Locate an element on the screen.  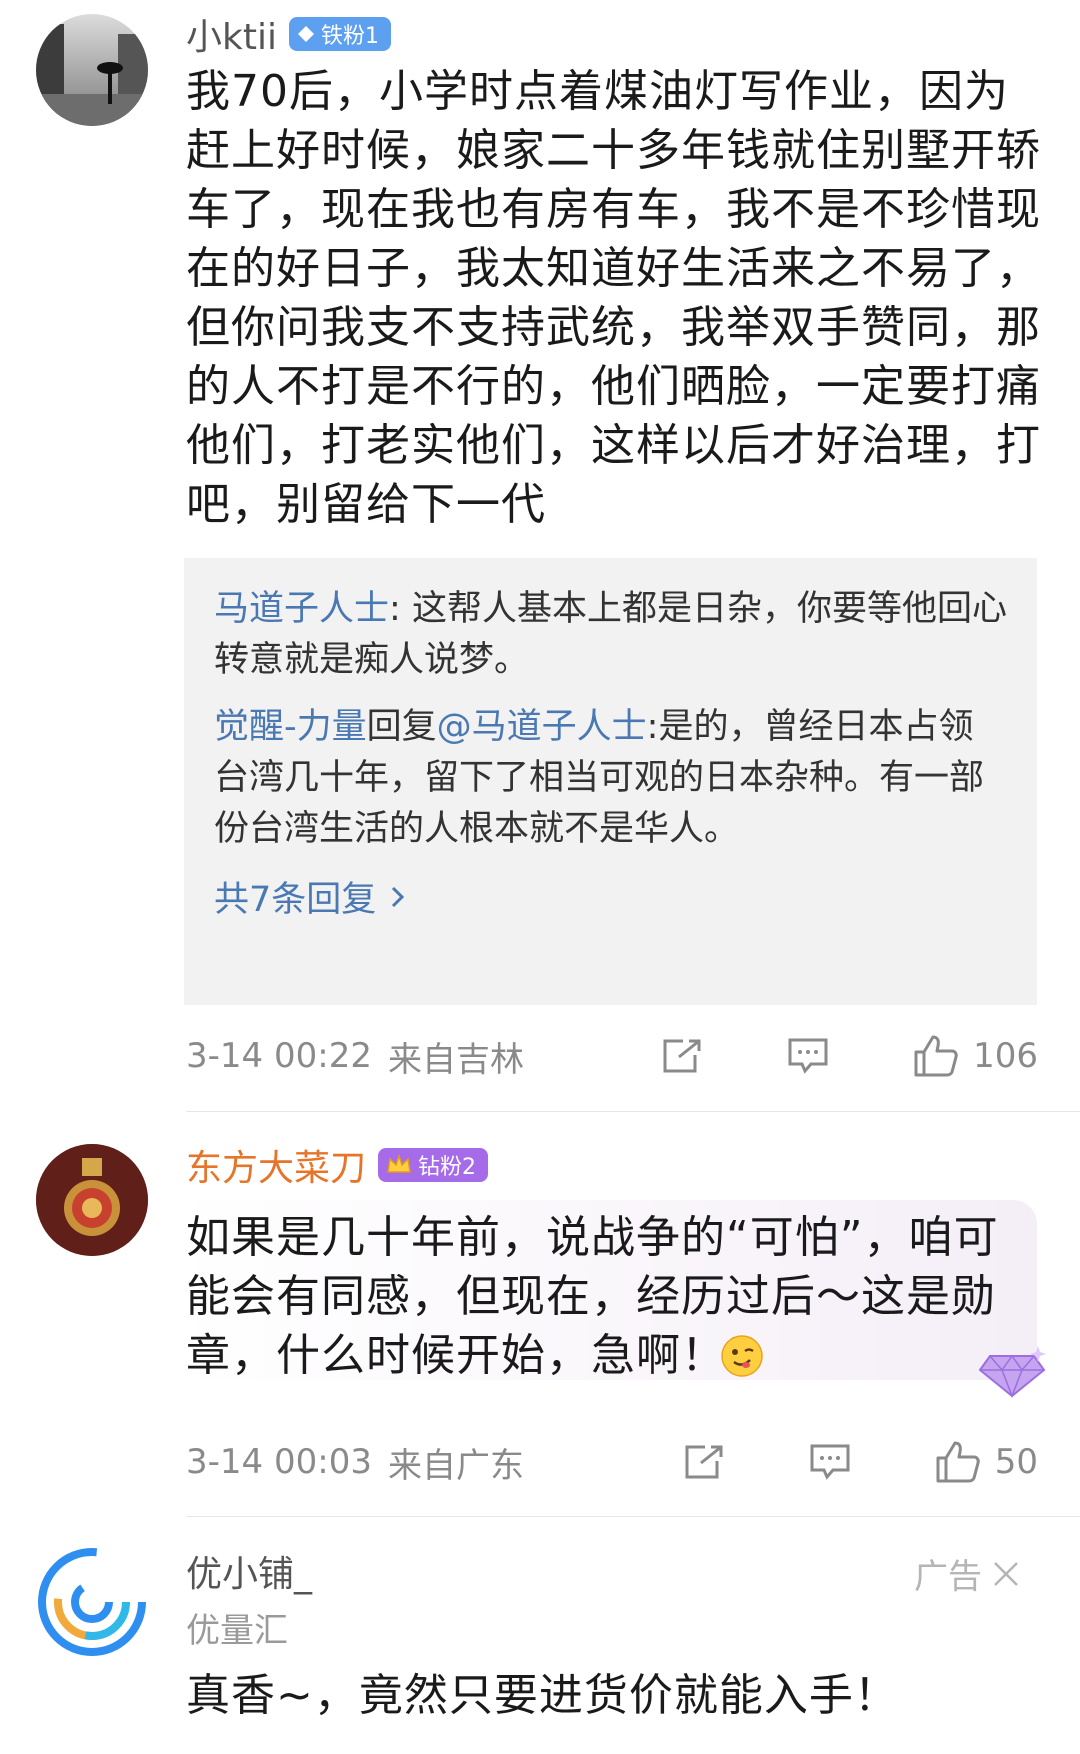
ad-label: 广告 is located at coordinates (967, 1573).